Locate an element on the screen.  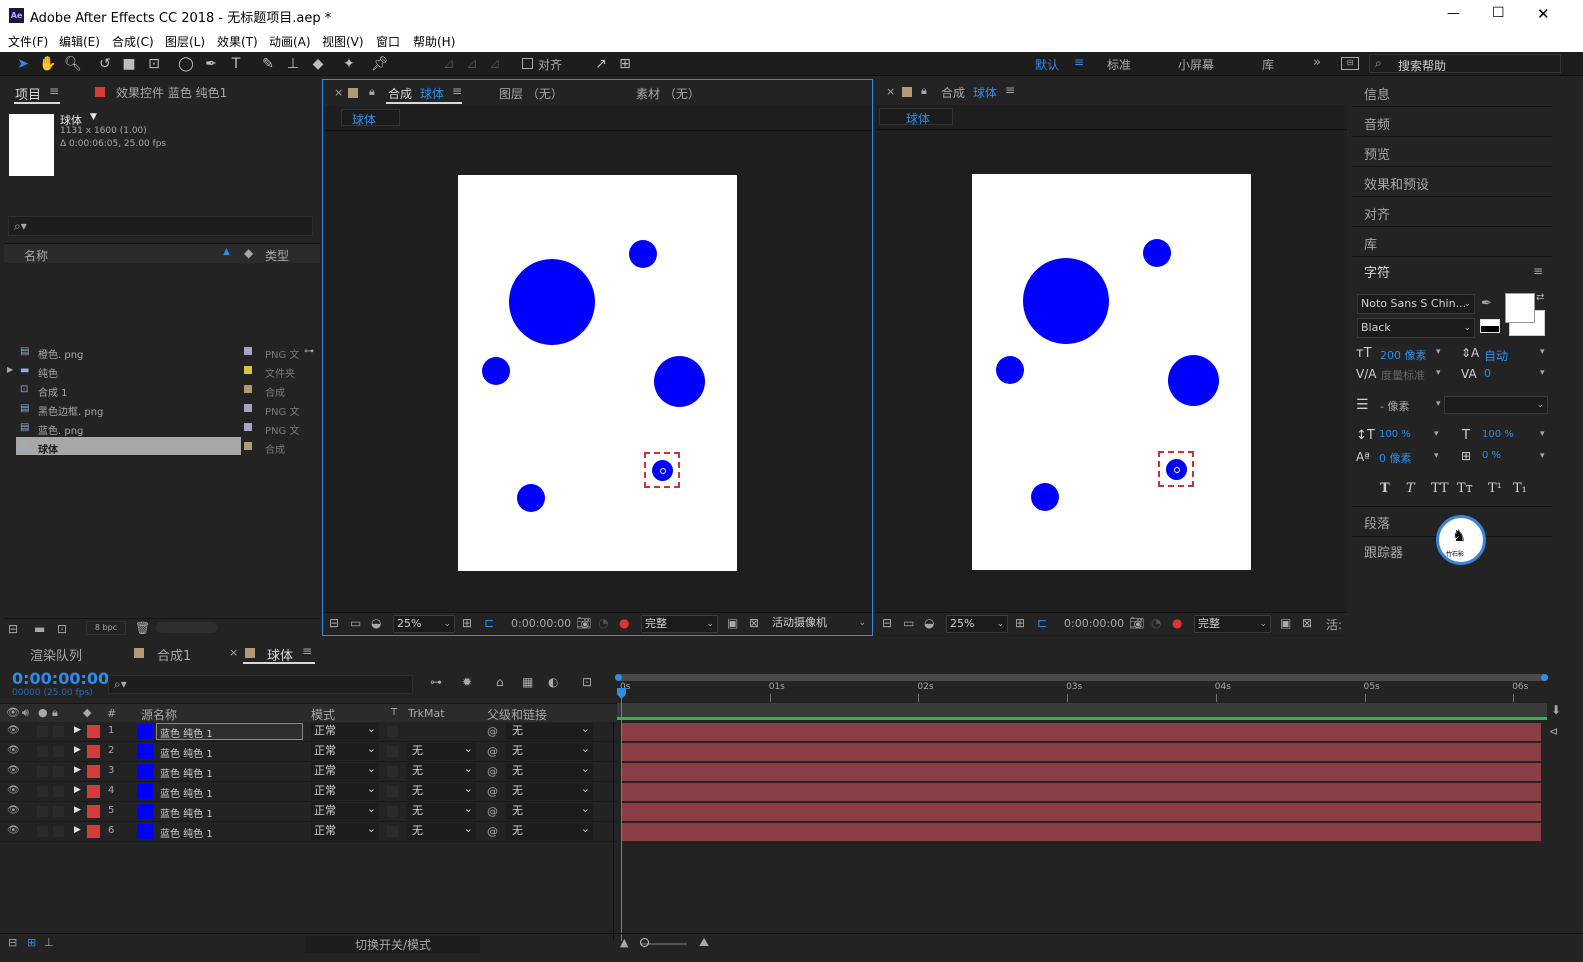
camera-select: 活: is located at coordinates (1334, 624).